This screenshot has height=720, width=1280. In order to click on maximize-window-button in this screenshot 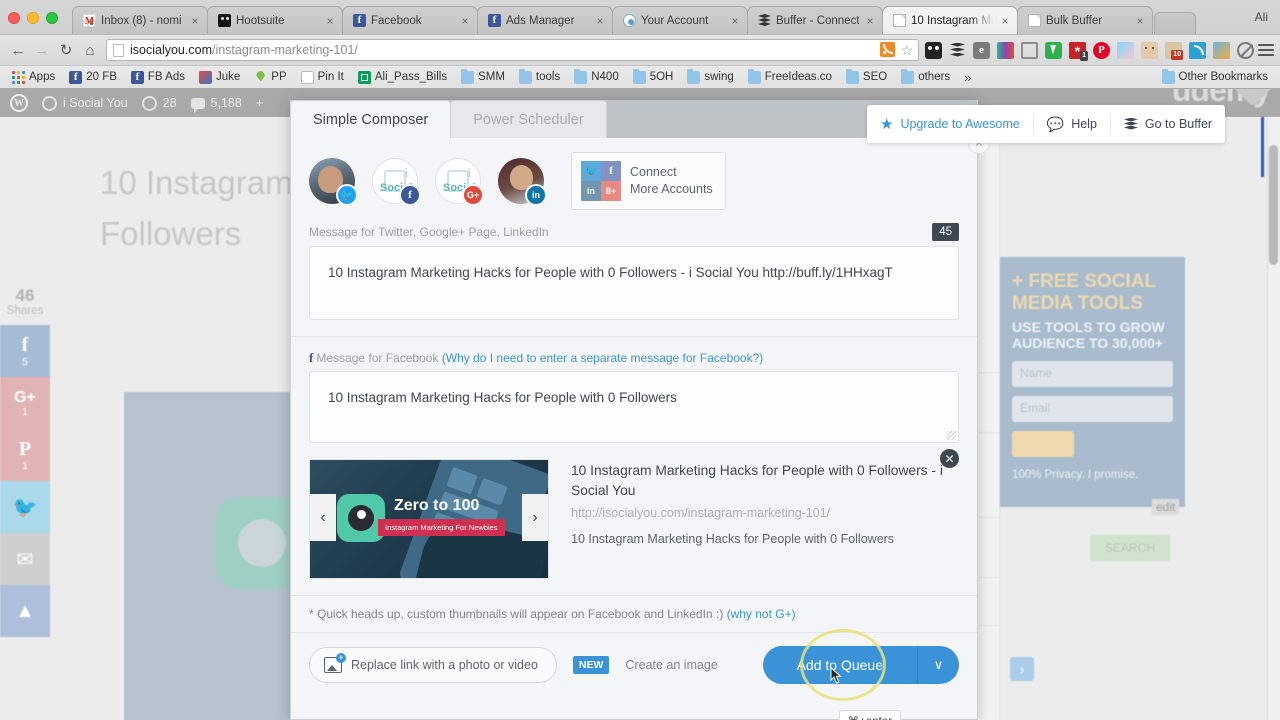, I will do `click(52, 18)`.